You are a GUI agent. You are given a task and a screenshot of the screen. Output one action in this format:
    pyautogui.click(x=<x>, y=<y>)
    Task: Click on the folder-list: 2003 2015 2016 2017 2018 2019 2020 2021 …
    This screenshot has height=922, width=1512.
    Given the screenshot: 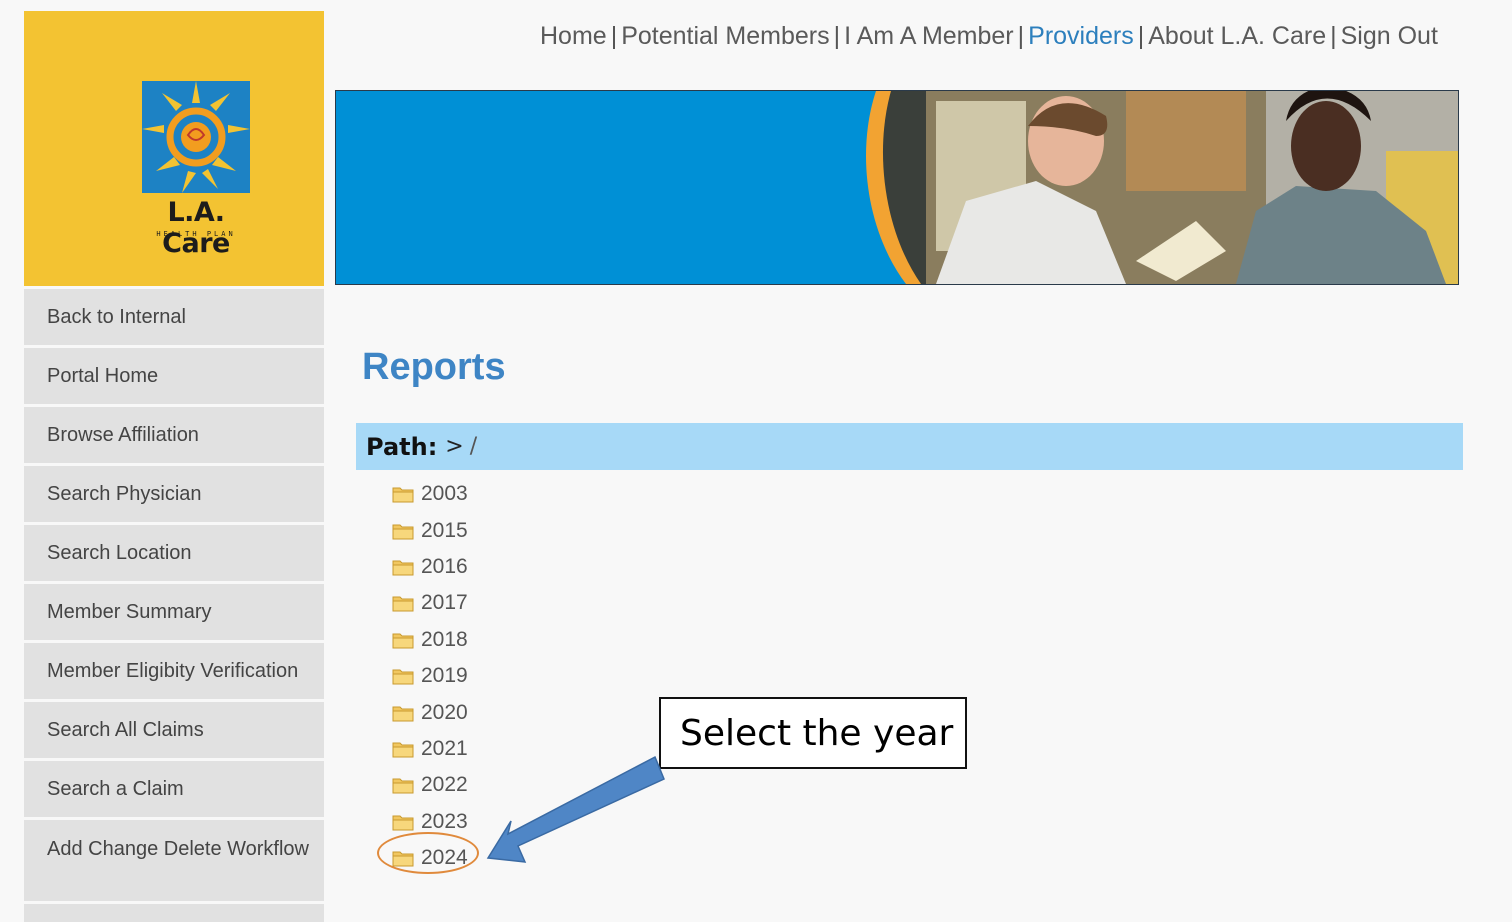 What is the action you would take?
    pyautogui.click(x=430, y=676)
    